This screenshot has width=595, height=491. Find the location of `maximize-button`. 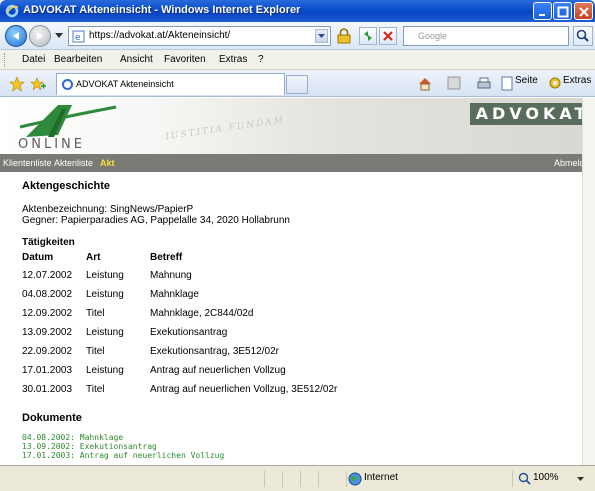

maximize-button is located at coordinates (562, 11).